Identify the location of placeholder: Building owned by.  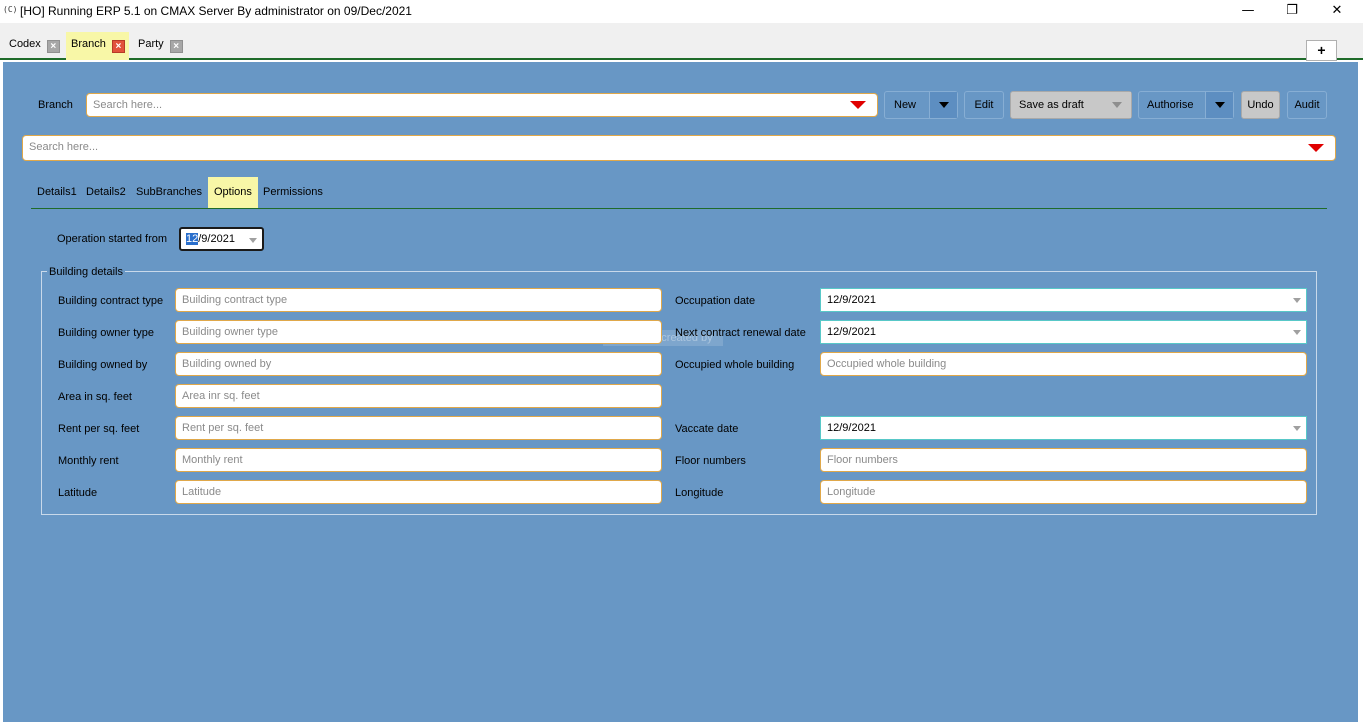
(227, 364).